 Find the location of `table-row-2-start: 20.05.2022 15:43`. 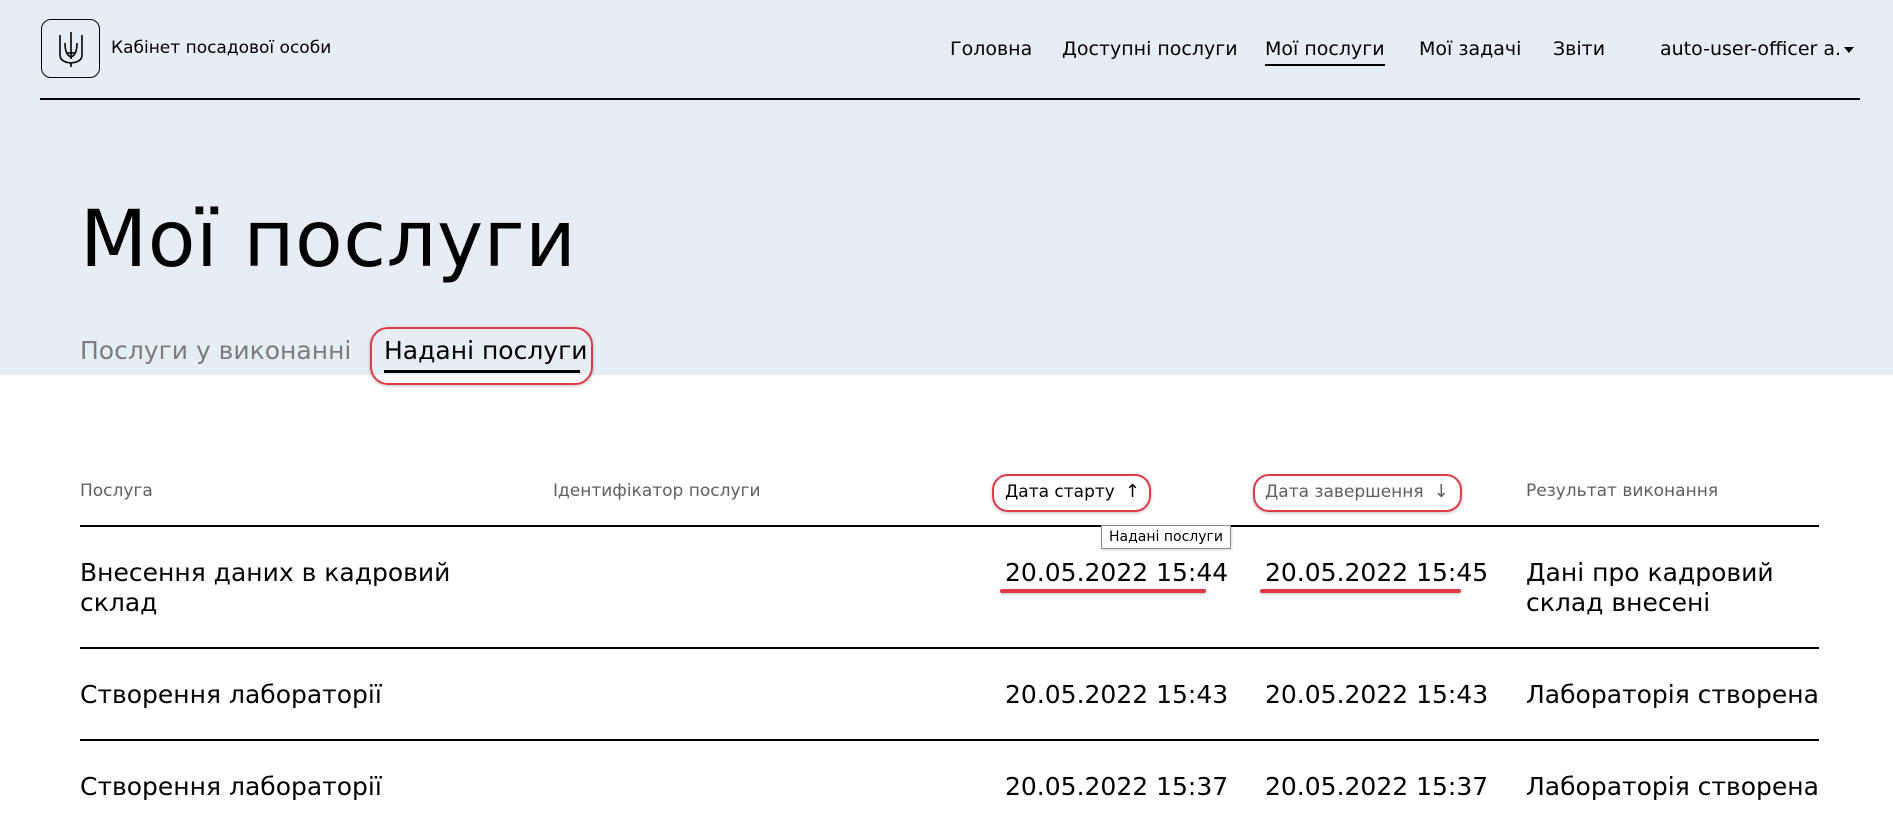

table-row-2-start: 20.05.2022 15:43 is located at coordinates (1117, 694).